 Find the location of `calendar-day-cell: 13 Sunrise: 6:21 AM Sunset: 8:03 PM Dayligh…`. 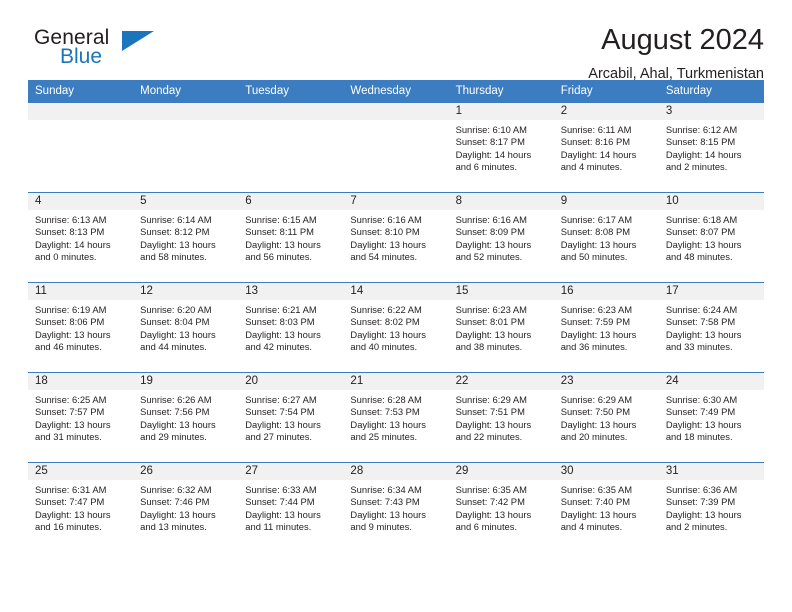

calendar-day-cell: 13 Sunrise: 6:21 AM Sunset: 8:03 PM Dayligh… is located at coordinates (291, 327).